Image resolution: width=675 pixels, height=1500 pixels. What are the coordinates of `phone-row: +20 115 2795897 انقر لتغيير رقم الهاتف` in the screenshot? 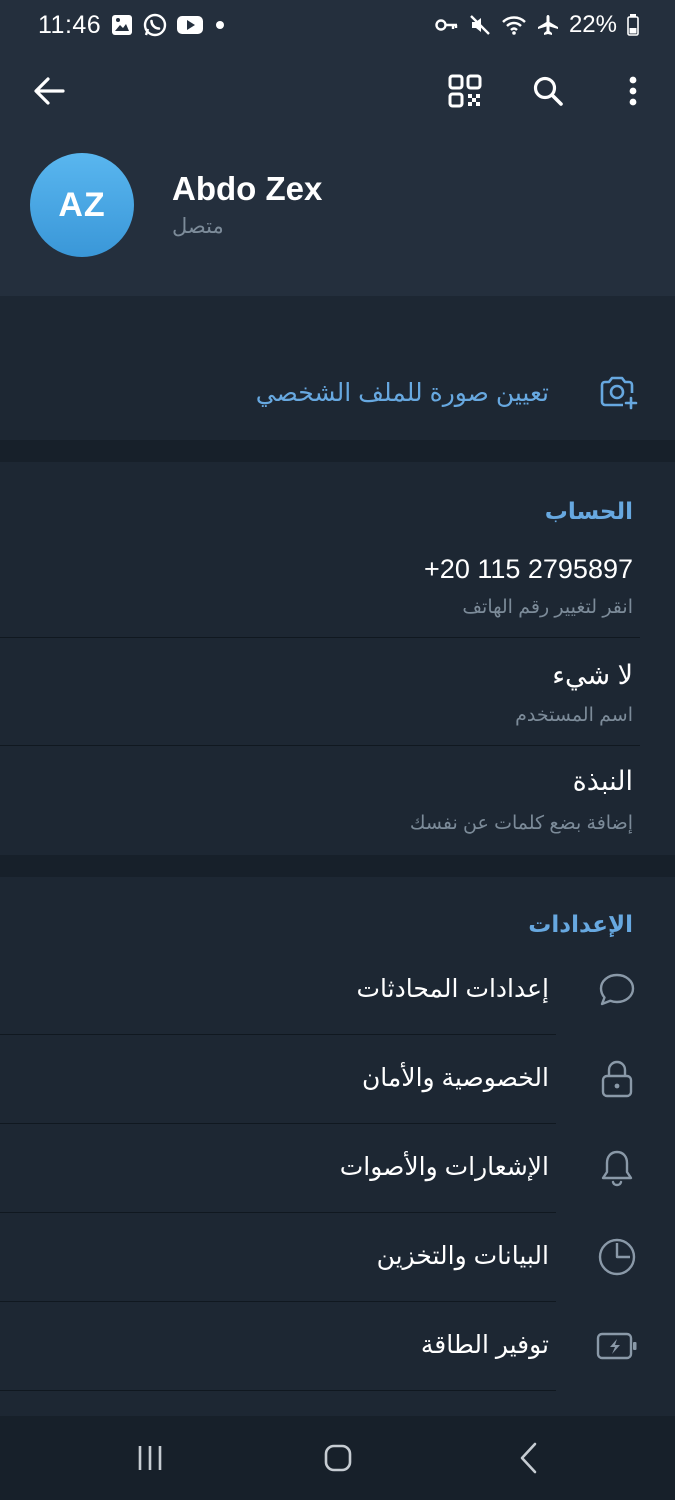 It's located at (337, 586).